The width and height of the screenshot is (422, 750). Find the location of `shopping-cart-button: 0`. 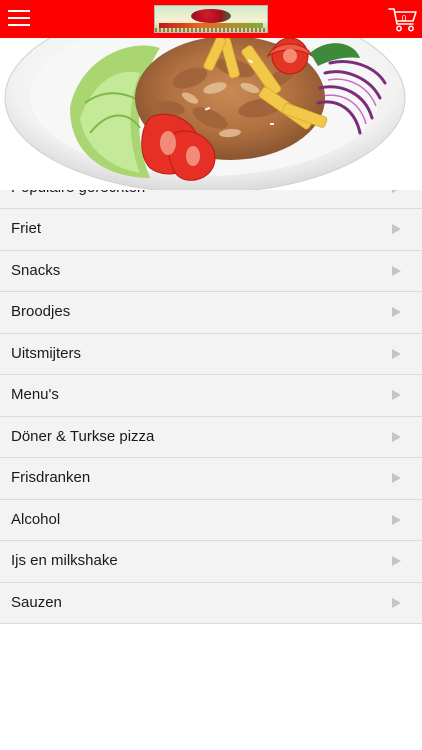

shopping-cart-button: 0 is located at coordinates (403, 19).